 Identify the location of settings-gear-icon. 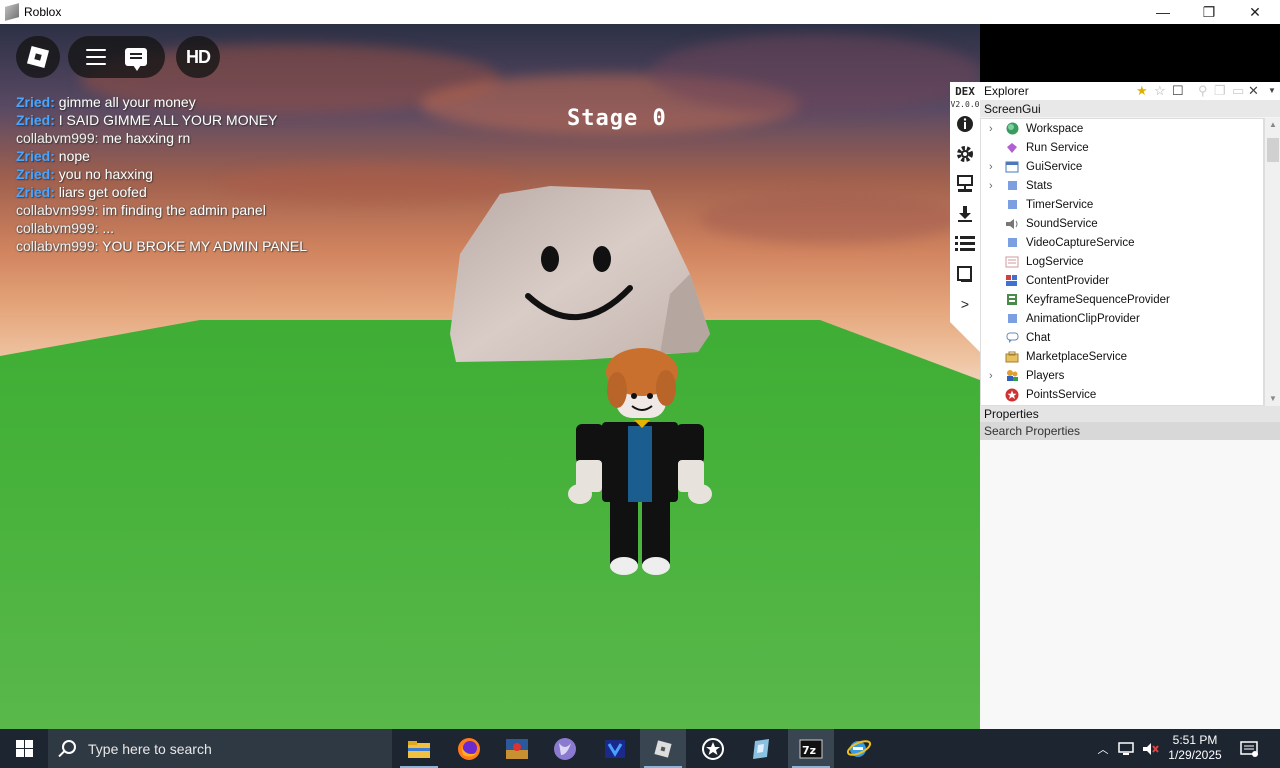
(965, 154).